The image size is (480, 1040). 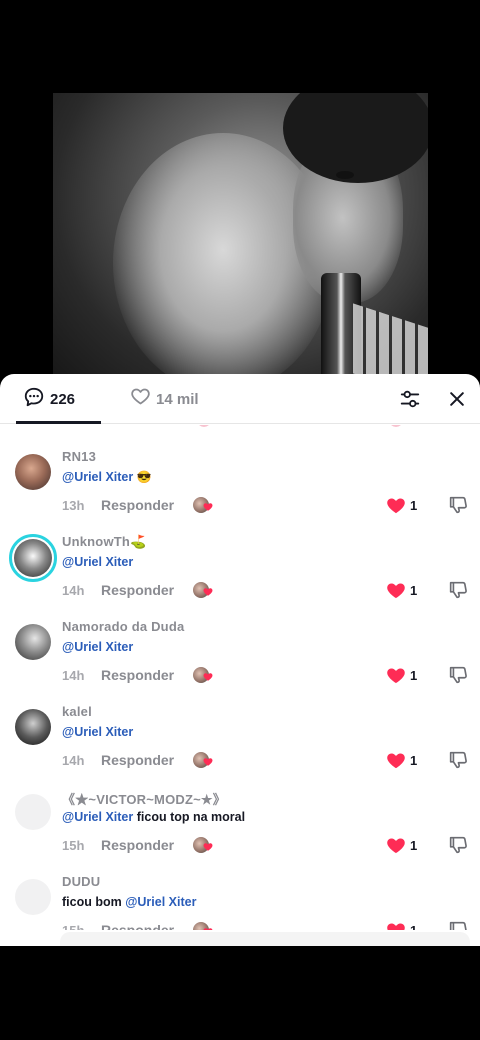 I want to click on comment-body: ficou bom, so click(x=92, y=902).